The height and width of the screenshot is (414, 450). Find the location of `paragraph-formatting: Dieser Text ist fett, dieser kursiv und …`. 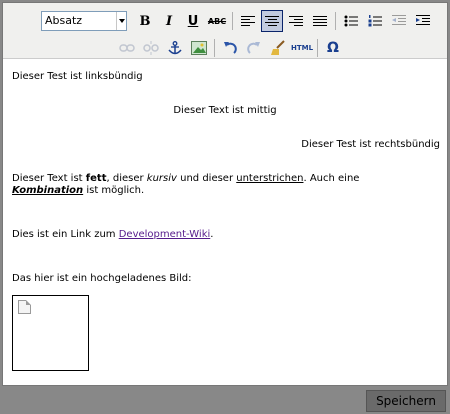

paragraph-formatting: Dieser Text ist fett, dieser kursiv und … is located at coordinates (217, 185).